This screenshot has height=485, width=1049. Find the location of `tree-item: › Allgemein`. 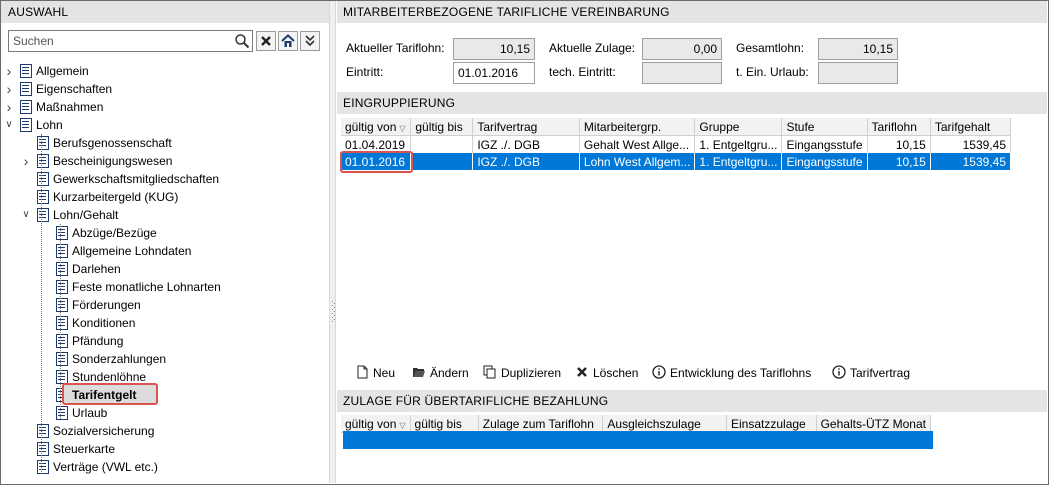

tree-item: › Allgemein is located at coordinates (161, 71).